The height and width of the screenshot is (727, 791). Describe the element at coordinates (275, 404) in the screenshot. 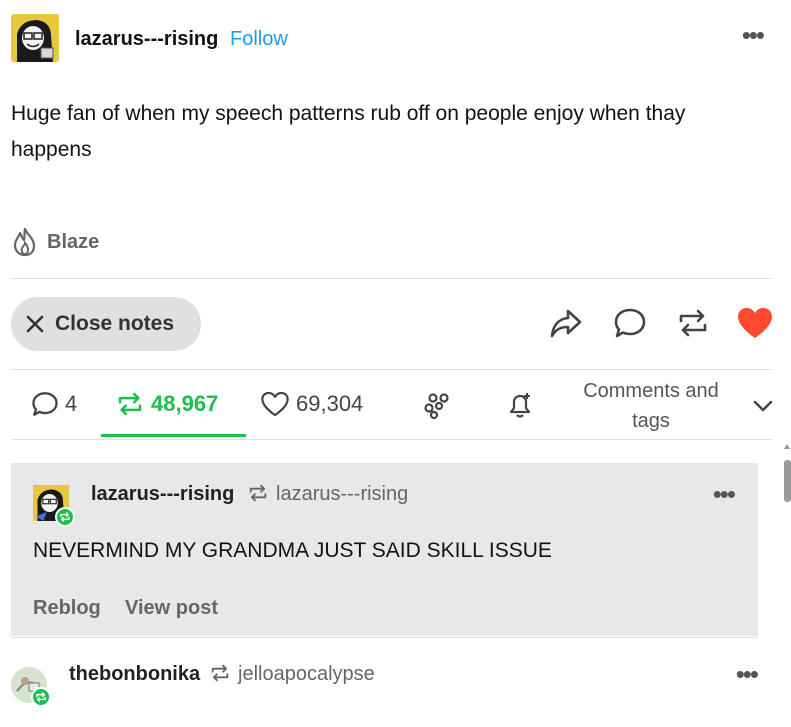

I see `heart-outline-icon` at that location.